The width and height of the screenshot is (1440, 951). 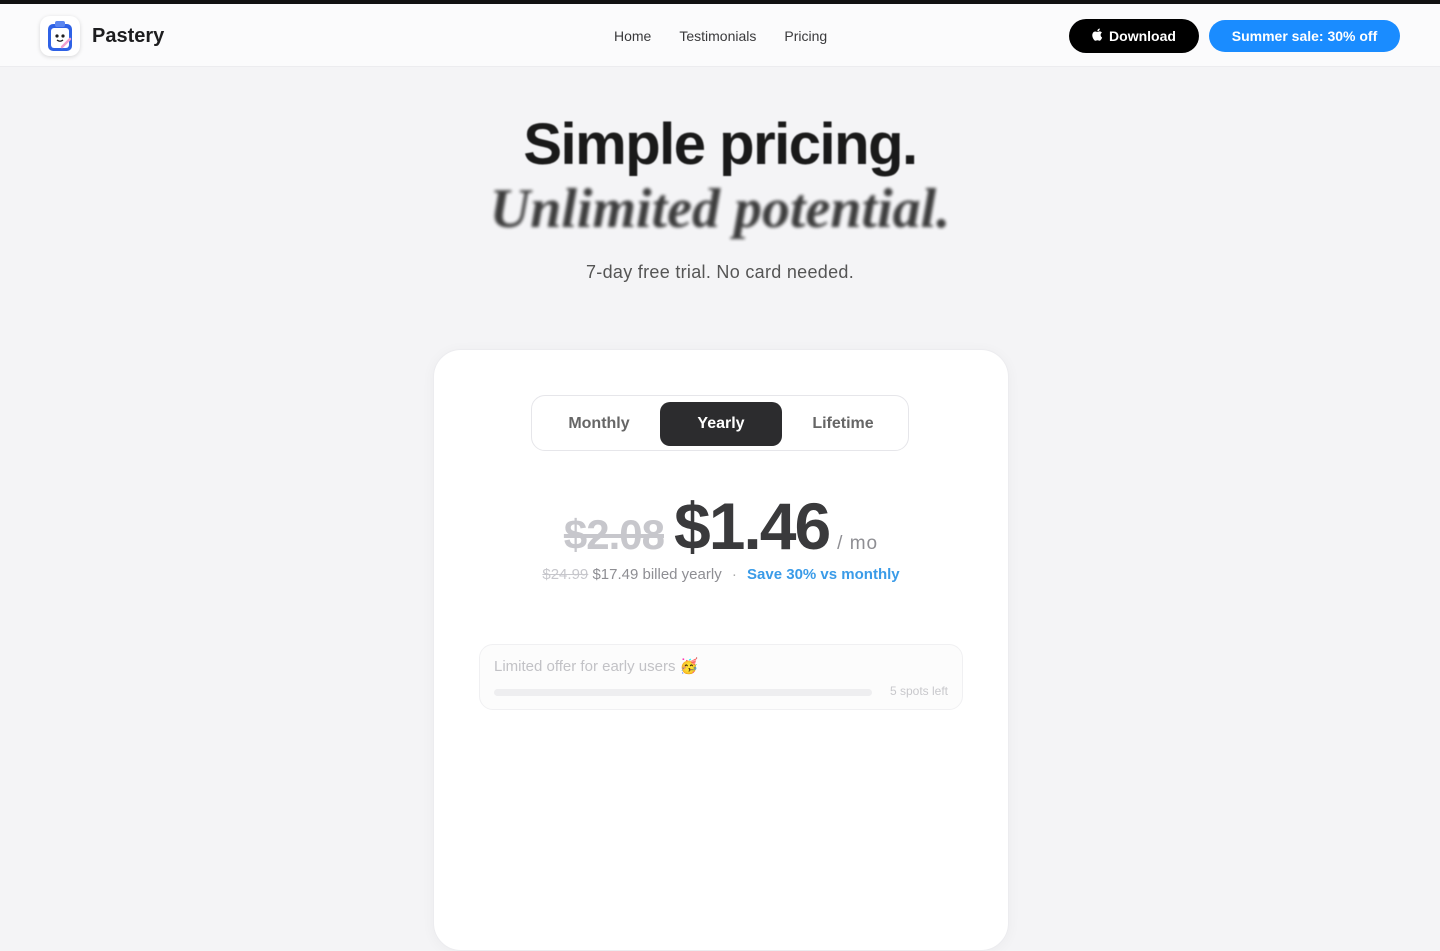 What do you see at coordinates (720, 144) in the screenshot?
I see `hero-title: Simple pricing.` at bounding box center [720, 144].